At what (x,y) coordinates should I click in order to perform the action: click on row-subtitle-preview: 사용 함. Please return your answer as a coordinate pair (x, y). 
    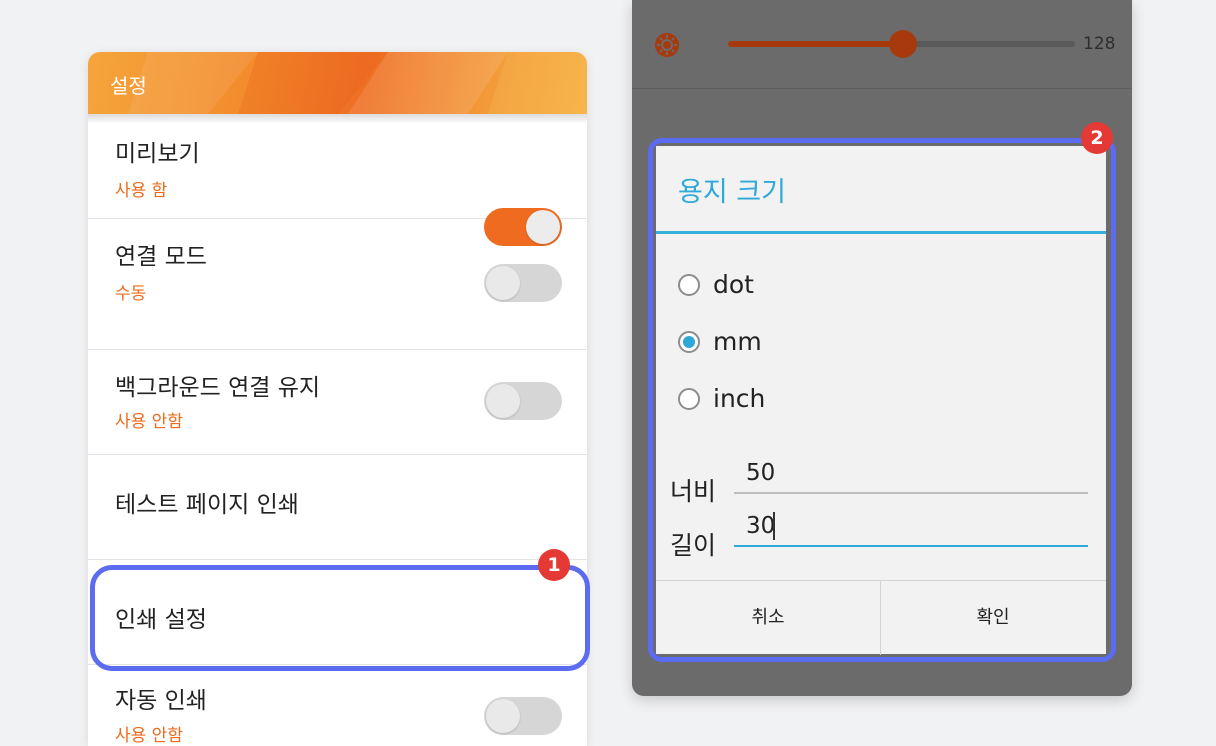
    Looking at the image, I should click on (141, 191).